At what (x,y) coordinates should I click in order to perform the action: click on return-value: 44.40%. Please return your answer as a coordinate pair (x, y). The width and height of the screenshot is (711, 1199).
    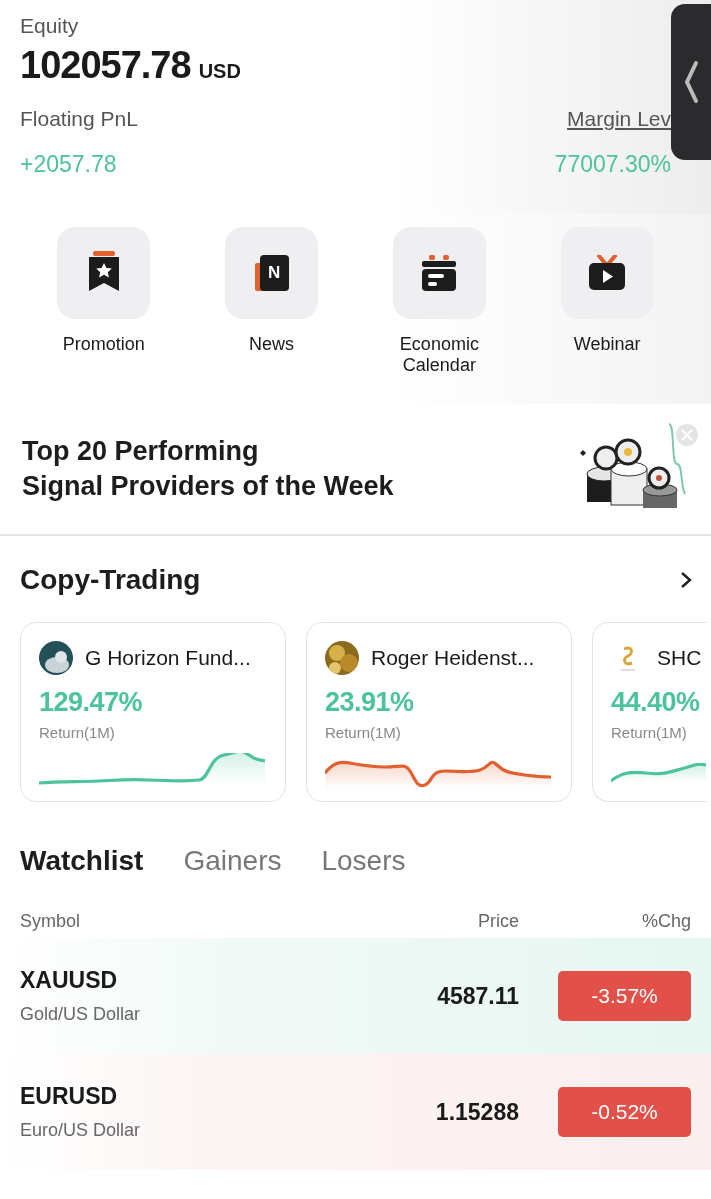
    Looking at the image, I should click on (656, 702).